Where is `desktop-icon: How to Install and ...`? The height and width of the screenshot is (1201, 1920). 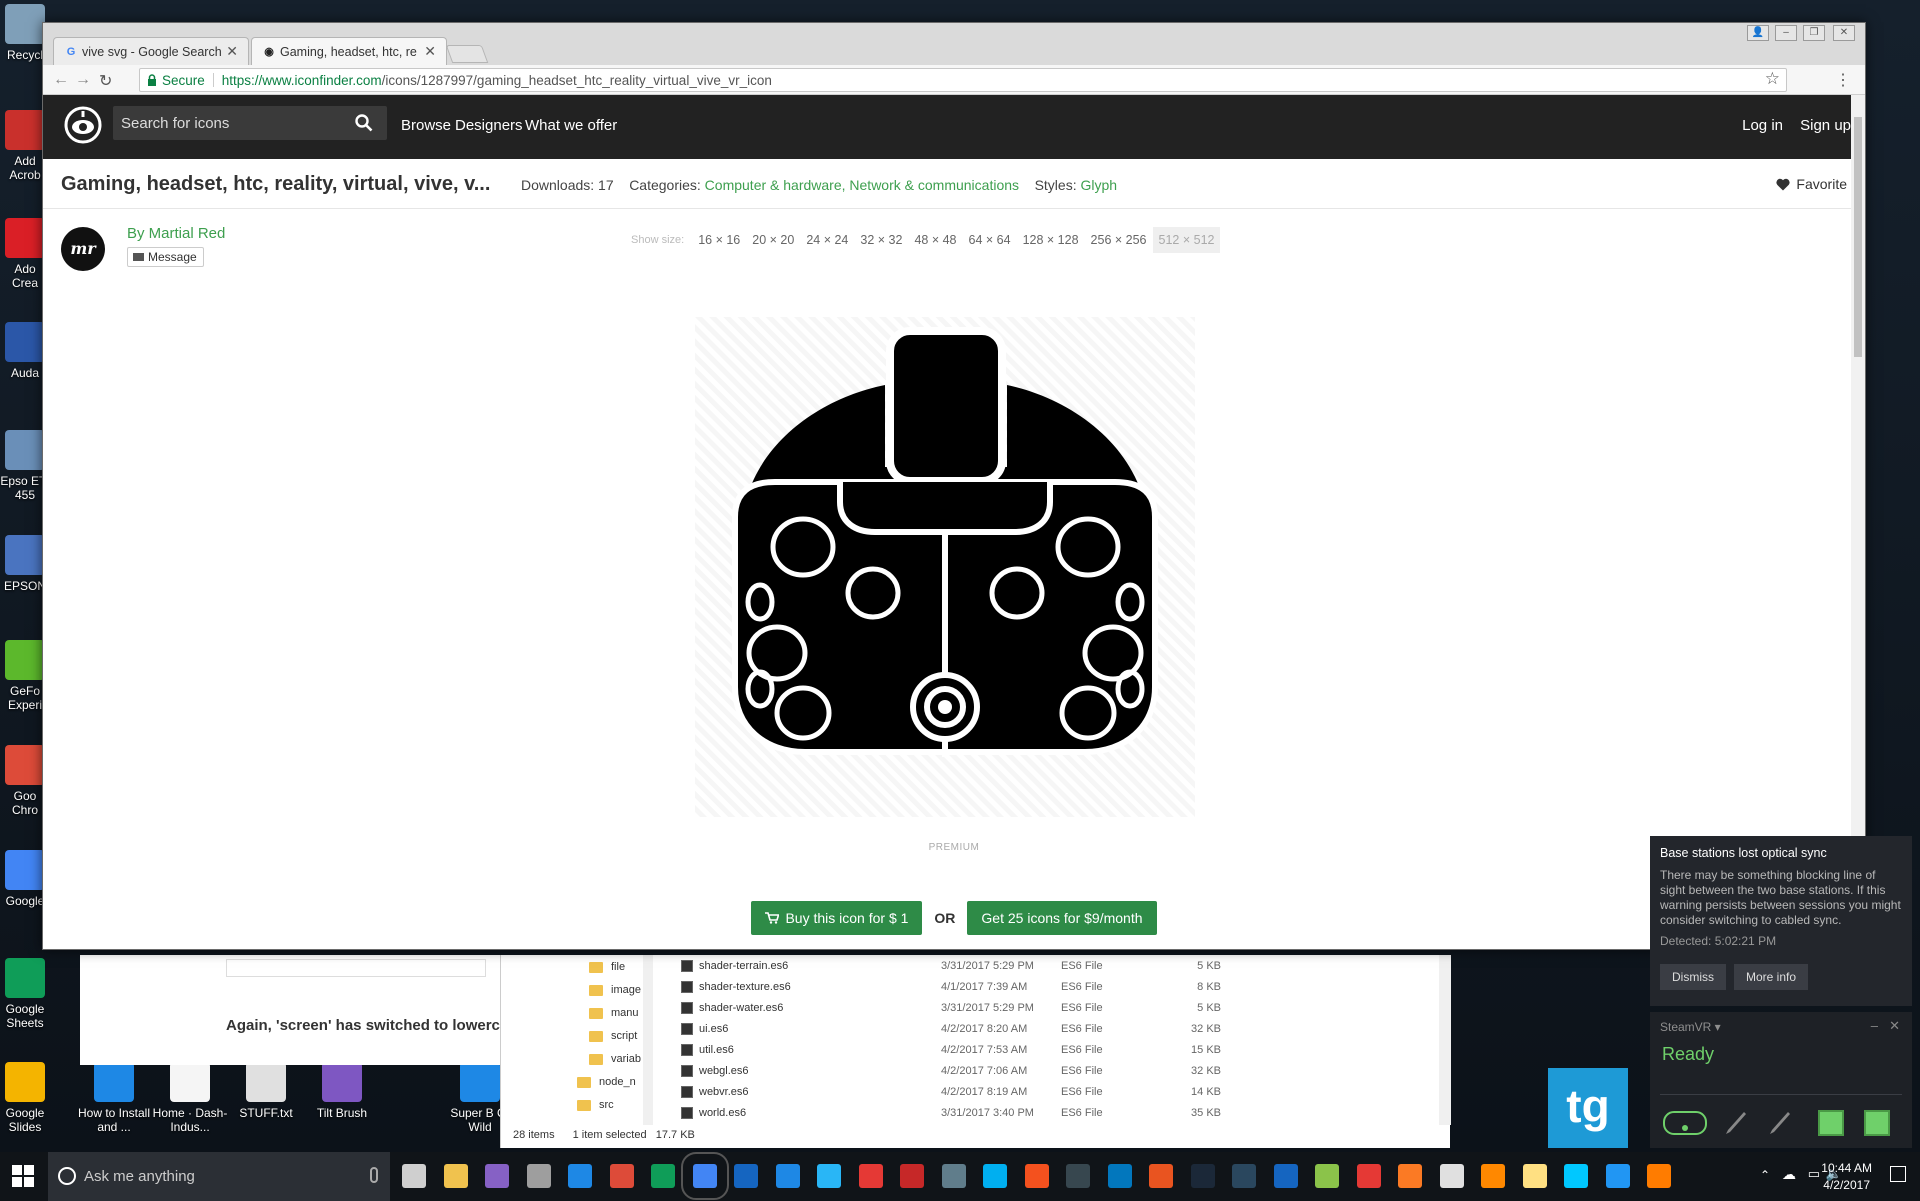
desktop-icon: How to Install and ... is located at coordinates (114, 1098).